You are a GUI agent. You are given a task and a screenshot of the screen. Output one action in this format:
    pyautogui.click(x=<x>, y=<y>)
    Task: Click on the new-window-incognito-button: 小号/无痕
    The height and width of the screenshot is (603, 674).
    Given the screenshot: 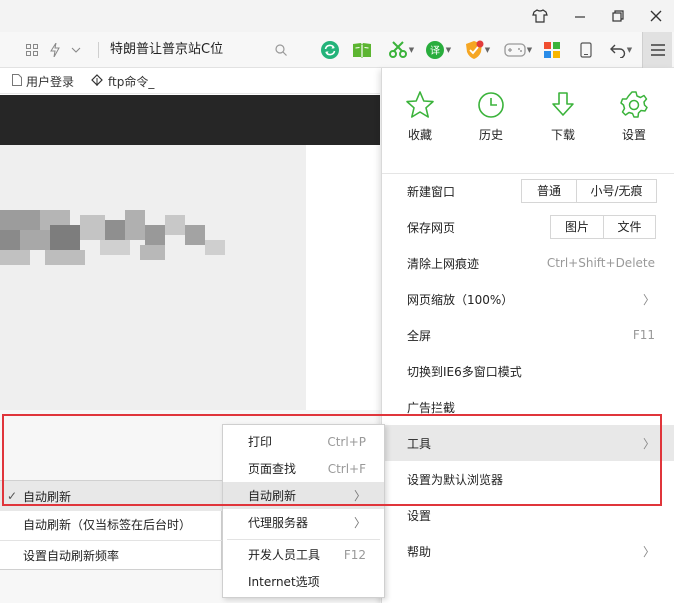 What is the action you would take?
    pyautogui.click(x=616, y=191)
    